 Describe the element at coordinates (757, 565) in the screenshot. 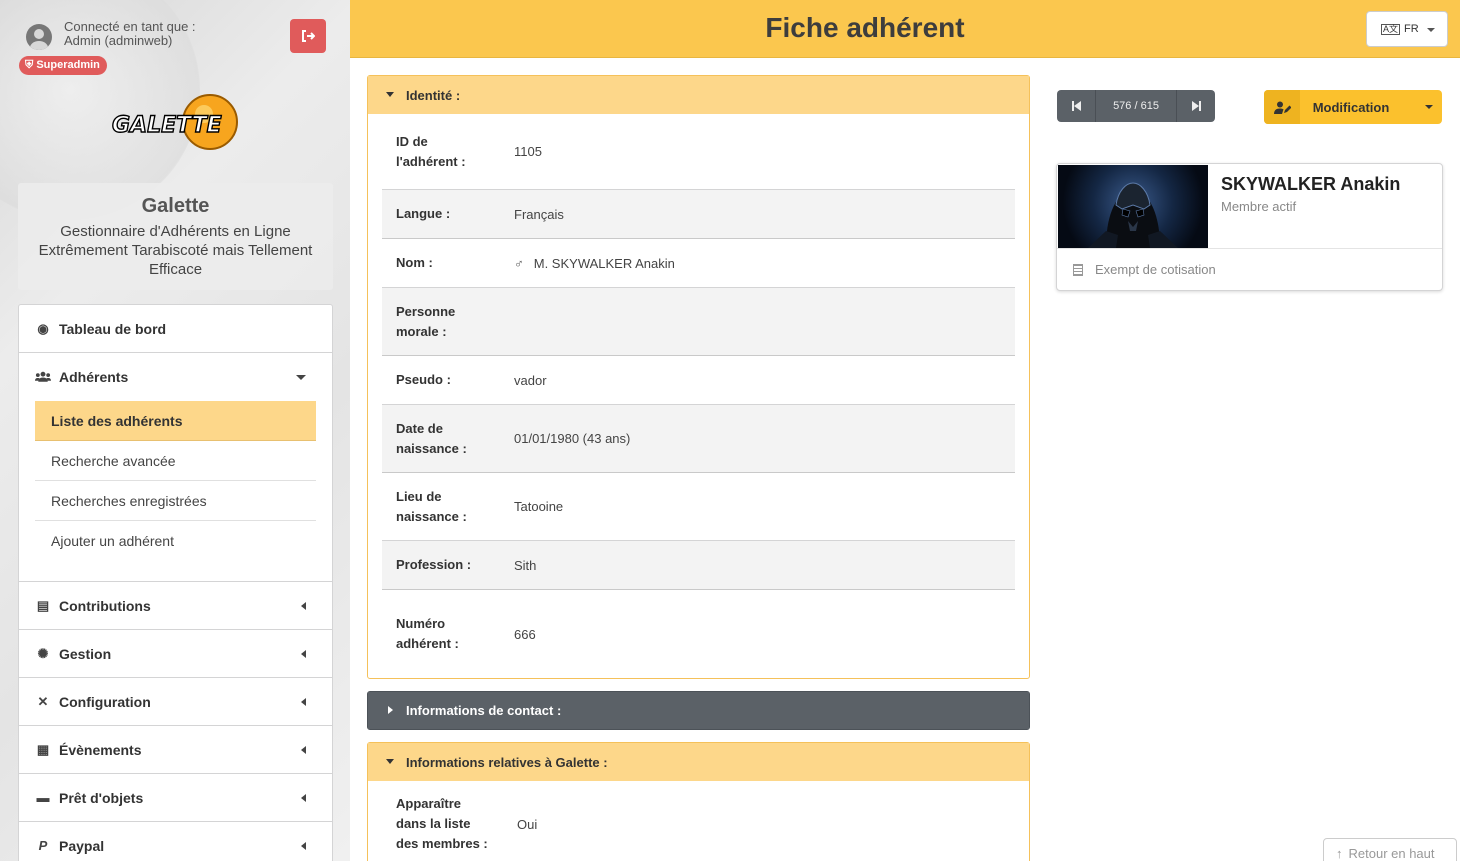

I see `field-value: Sith` at that location.